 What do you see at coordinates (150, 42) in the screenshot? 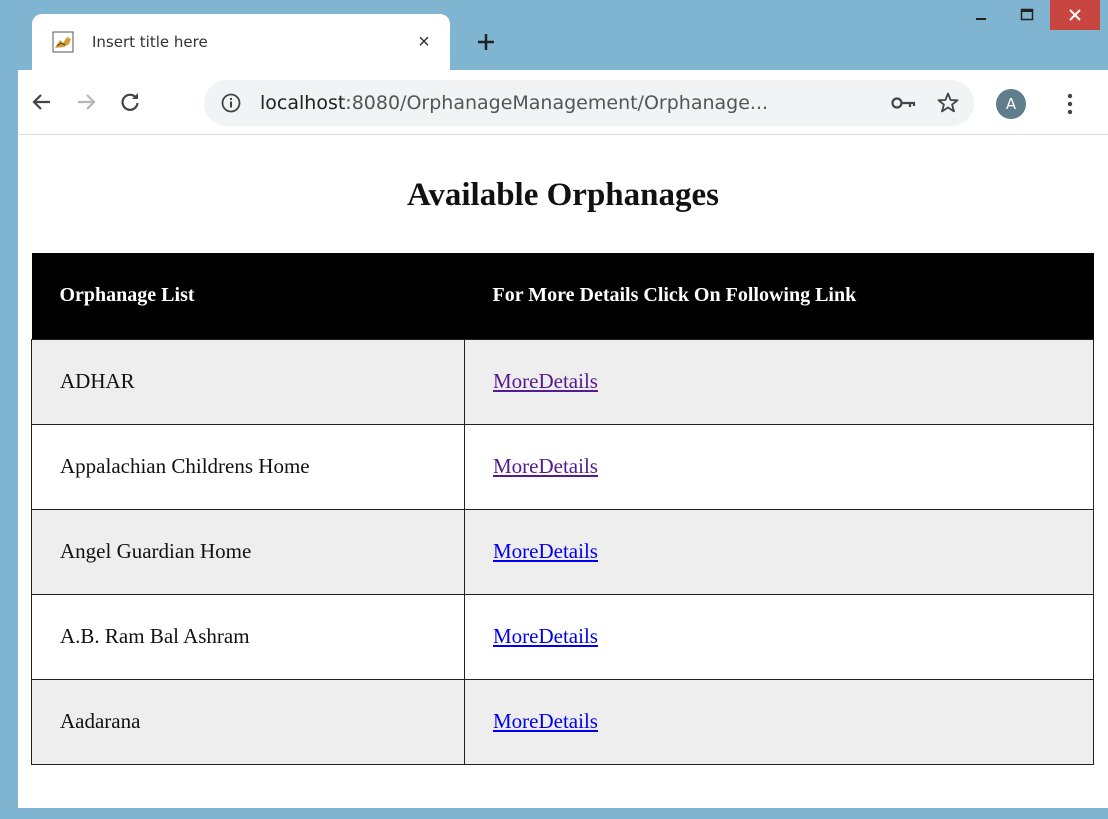
I see `tab-title: Insert title here` at bounding box center [150, 42].